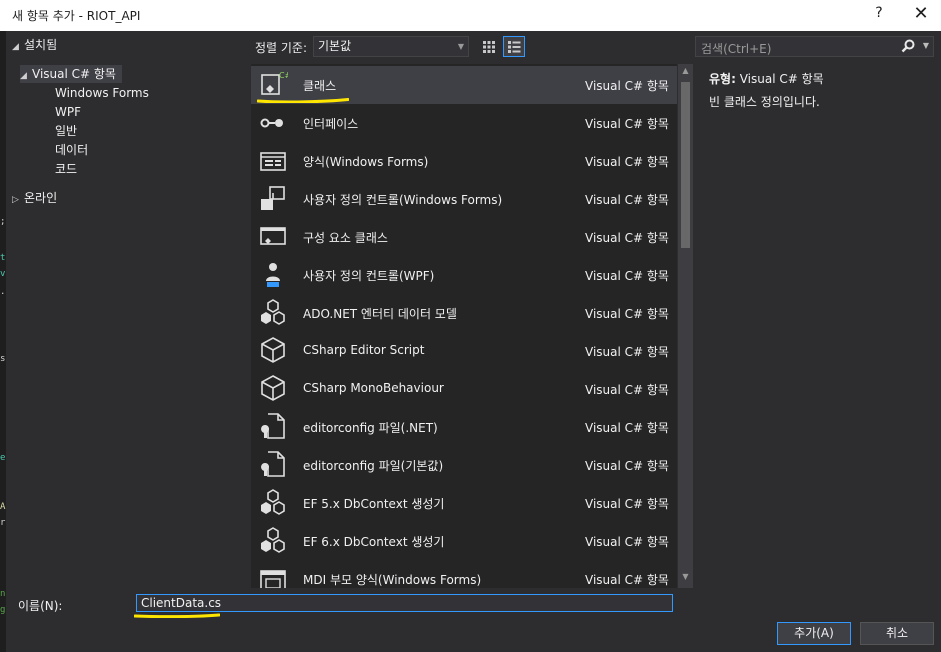 The width and height of the screenshot is (941, 652). I want to click on list-item: CSharp MonoBehaviour Visual C# 항목, so click(464, 389).